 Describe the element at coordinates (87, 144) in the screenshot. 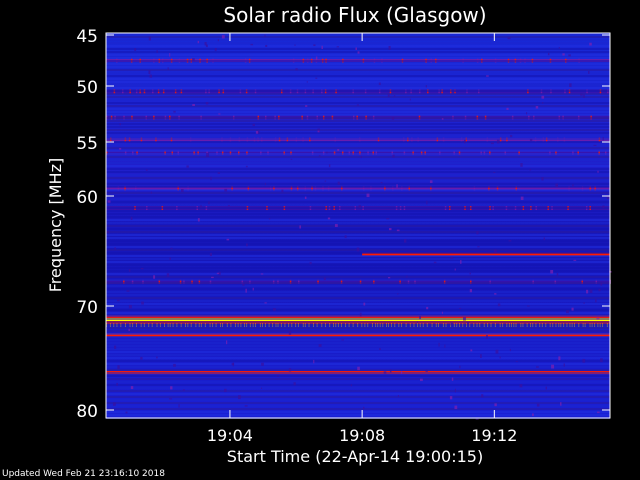

I see `y-tick-label: 55` at that location.